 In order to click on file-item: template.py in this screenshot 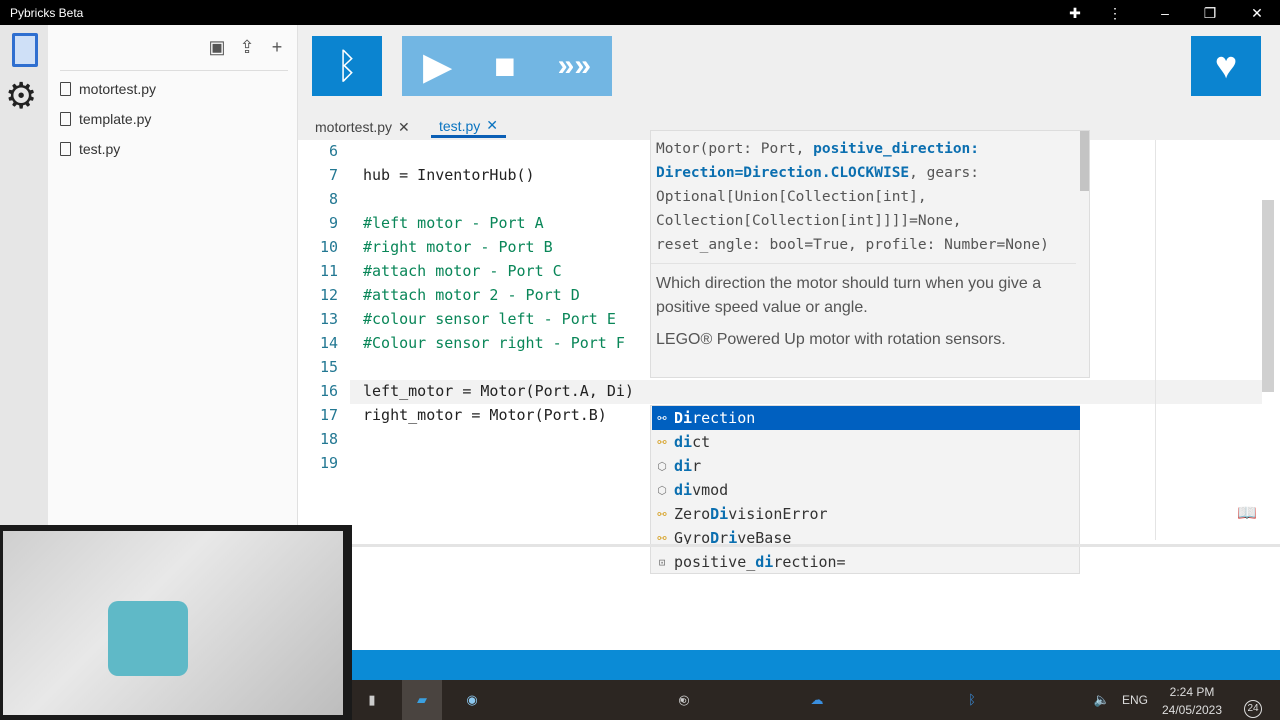, I will do `click(105, 119)`.